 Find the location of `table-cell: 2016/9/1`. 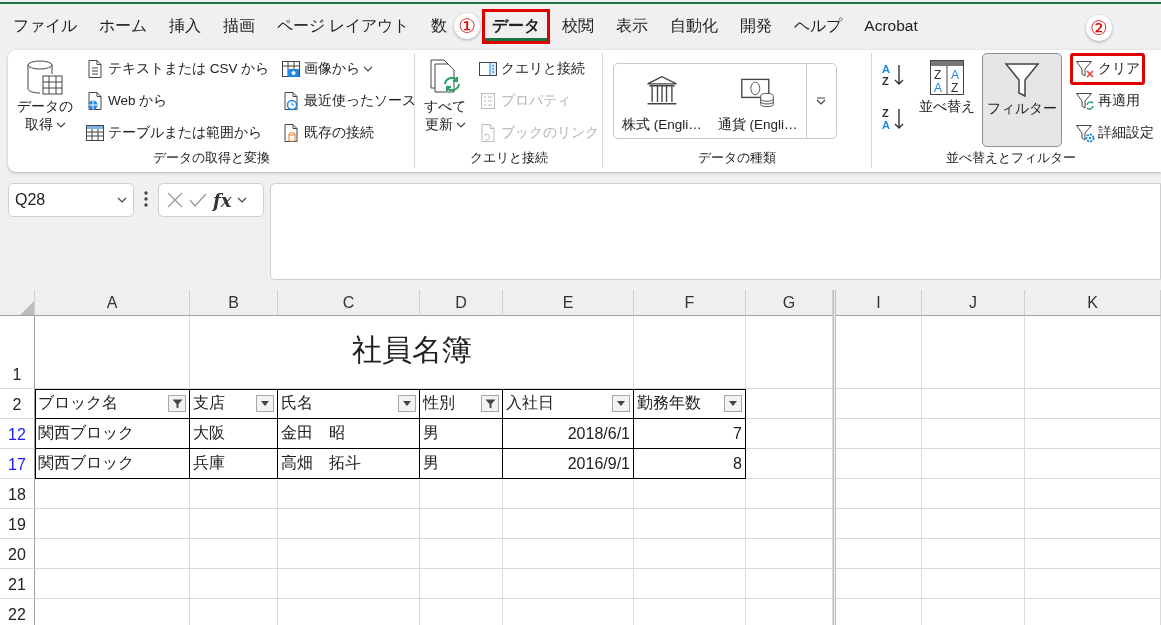

table-cell: 2016/9/1 is located at coordinates (568, 464).